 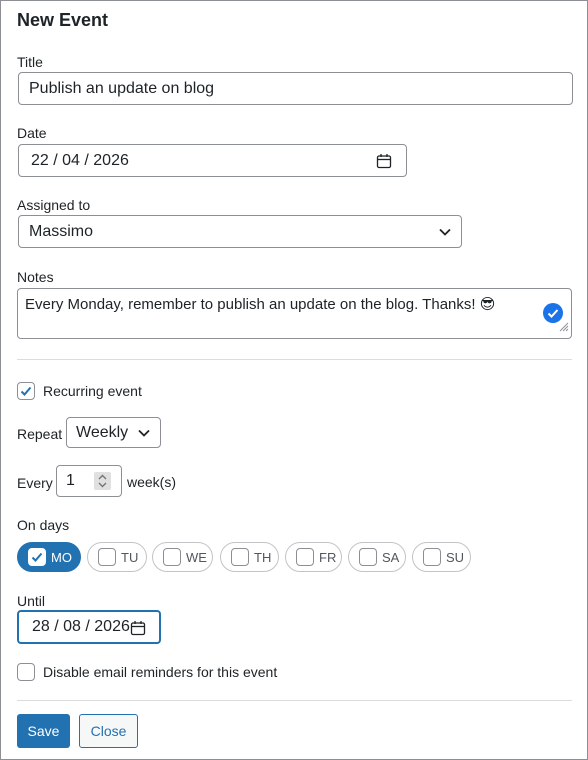 What do you see at coordinates (152, 482) in the screenshot?
I see `every-unit: week(s)` at bounding box center [152, 482].